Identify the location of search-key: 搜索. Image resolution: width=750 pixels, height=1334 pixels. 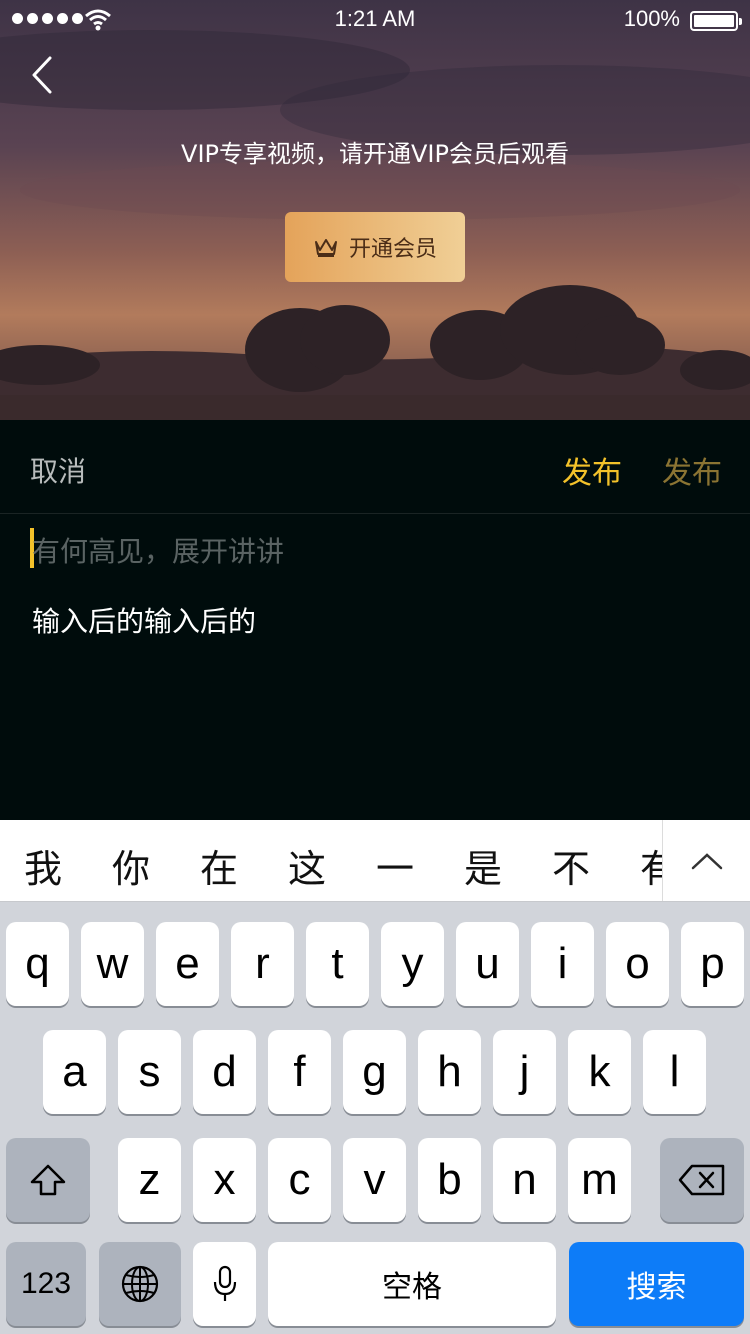
(656, 1284).